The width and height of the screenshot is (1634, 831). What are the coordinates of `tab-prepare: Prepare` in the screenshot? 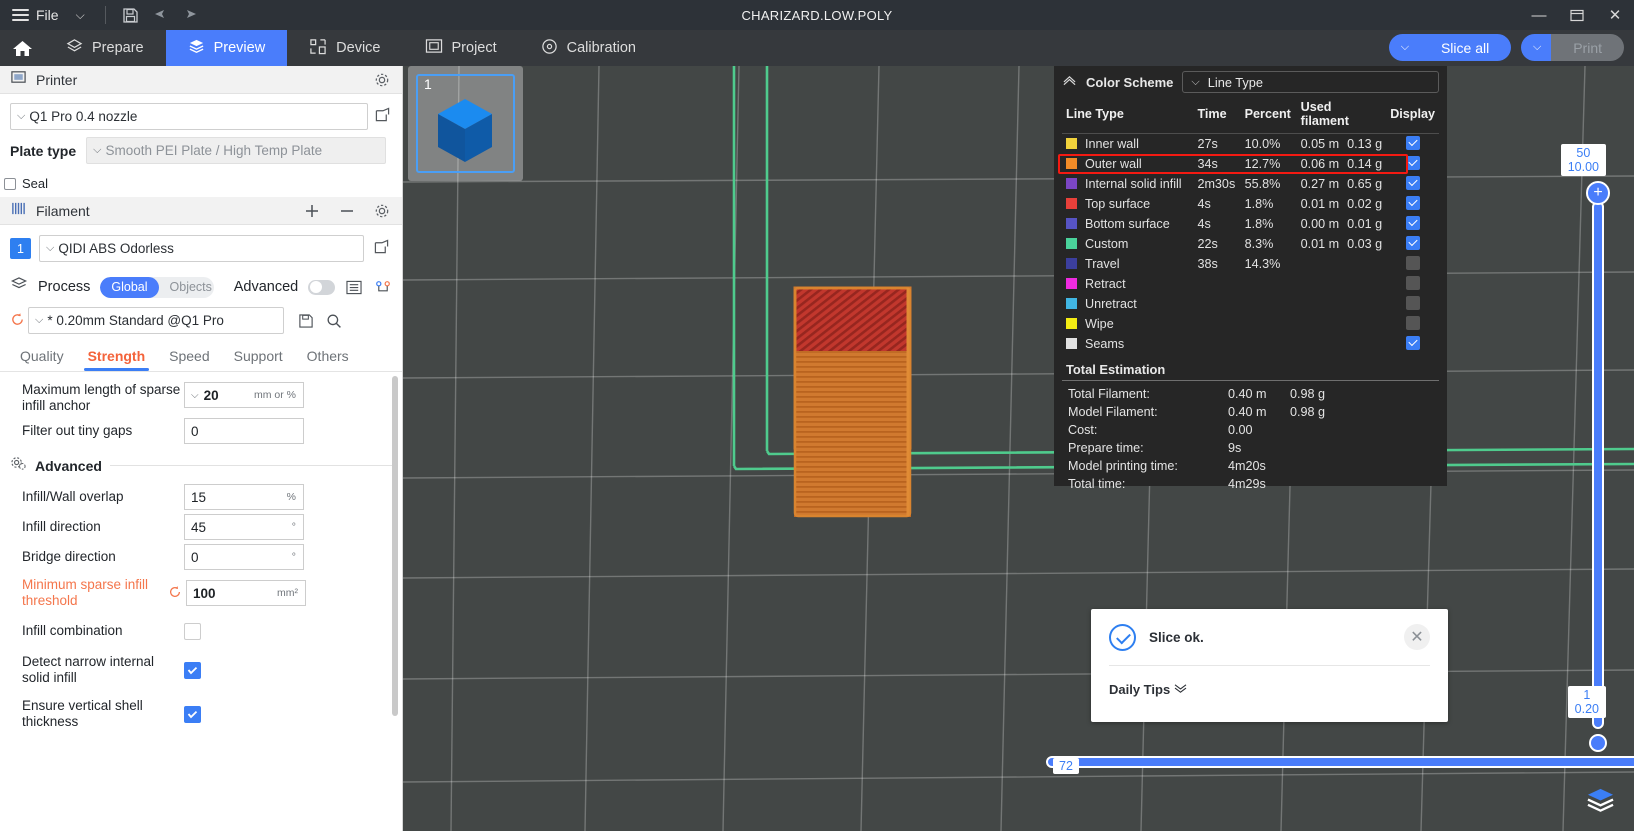 It's located at (105, 48).